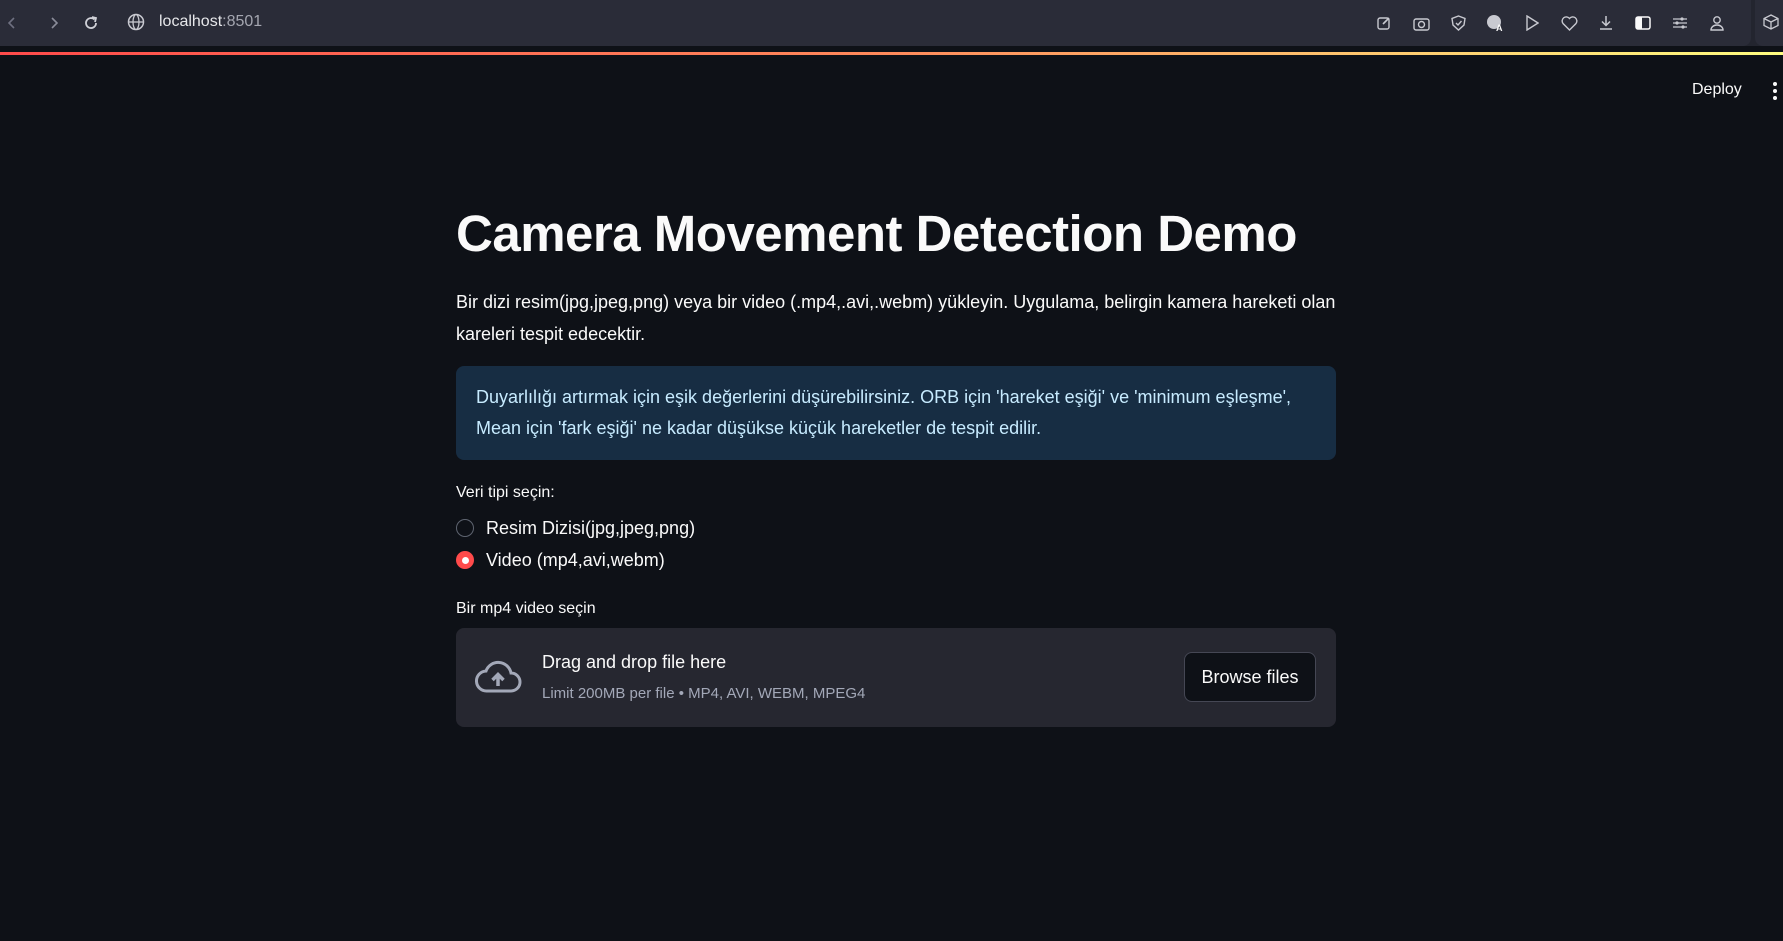 Image resolution: width=1783 pixels, height=941 pixels. Describe the element at coordinates (876, 233) in the screenshot. I see `page-title: Camera Movement Detection Demo` at that location.